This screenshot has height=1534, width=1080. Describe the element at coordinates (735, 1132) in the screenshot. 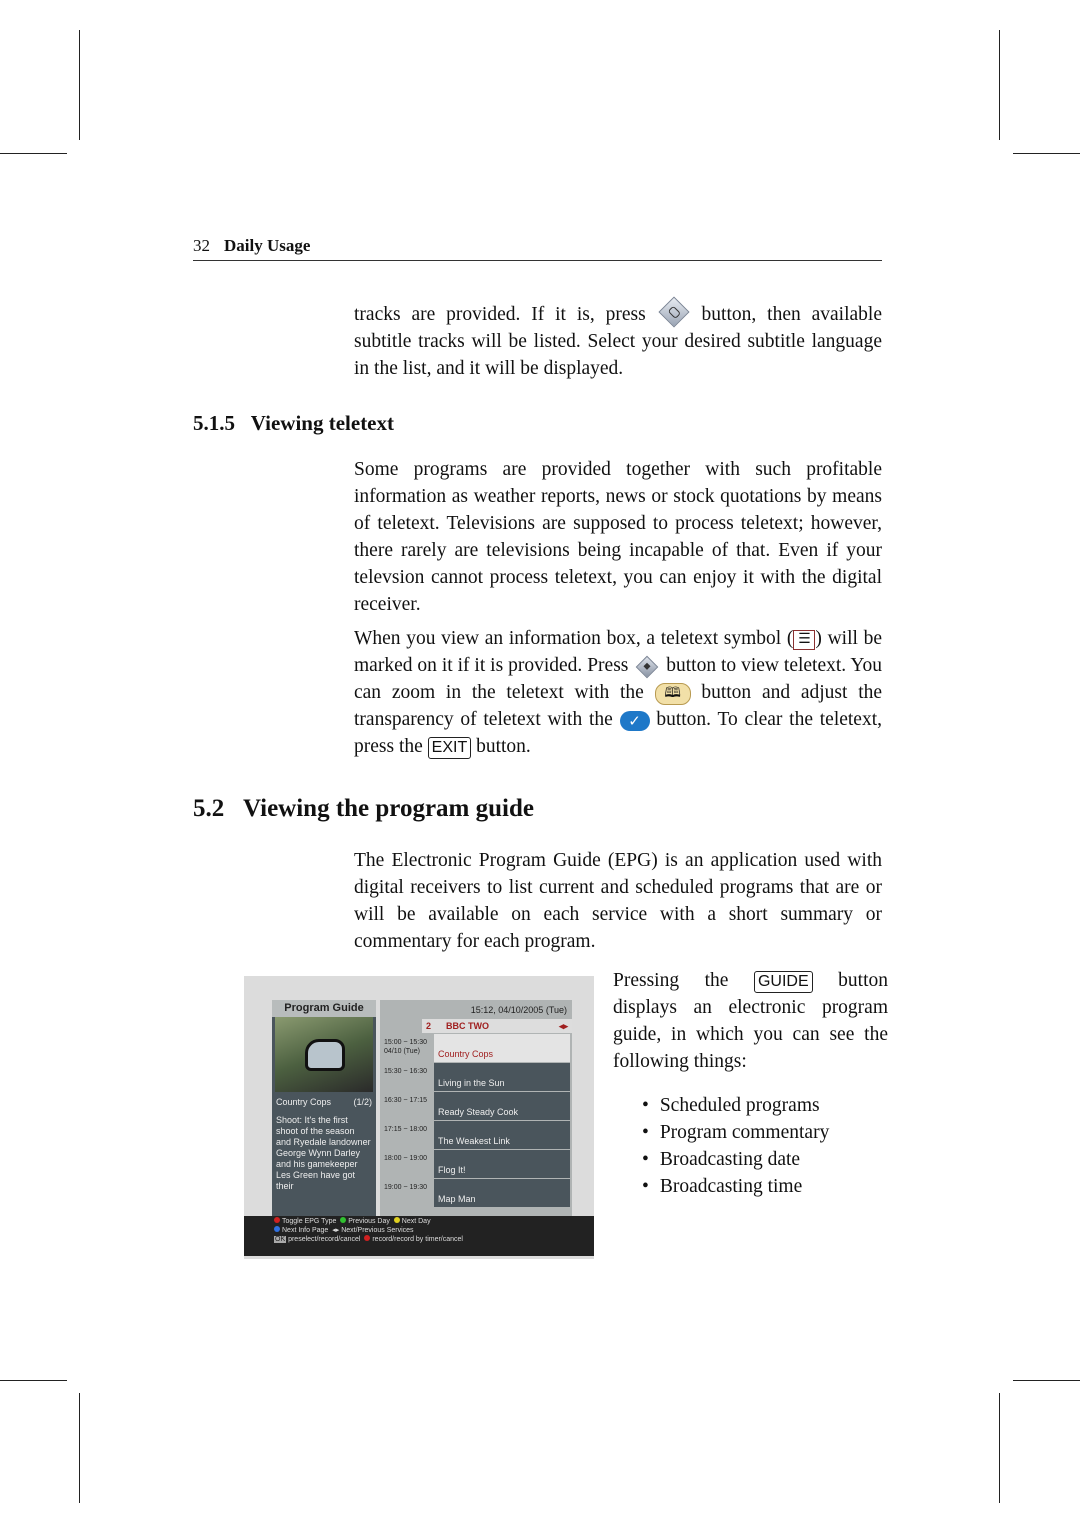

I see `list-item: Program commentary` at that location.